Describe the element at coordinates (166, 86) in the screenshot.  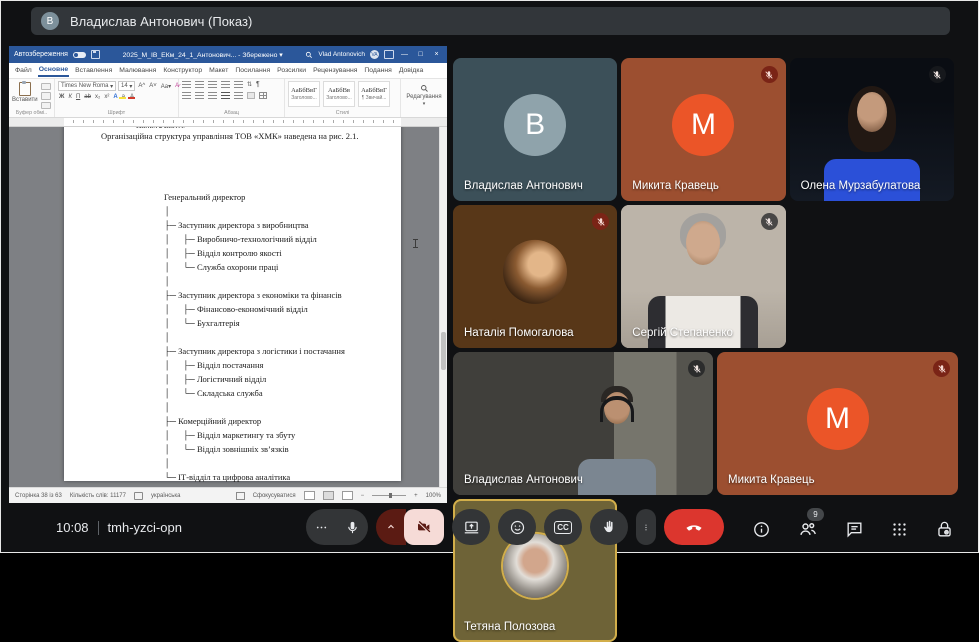
I see `change-case-button: Аа▾` at that location.